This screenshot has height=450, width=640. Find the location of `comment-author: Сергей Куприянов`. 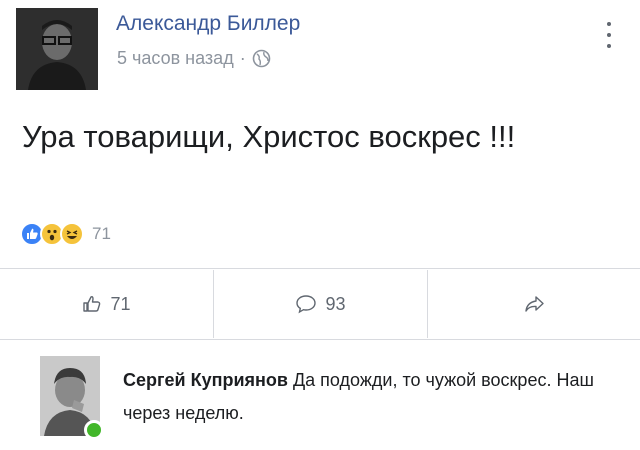

comment-author: Сергей Куприянов is located at coordinates (205, 380).